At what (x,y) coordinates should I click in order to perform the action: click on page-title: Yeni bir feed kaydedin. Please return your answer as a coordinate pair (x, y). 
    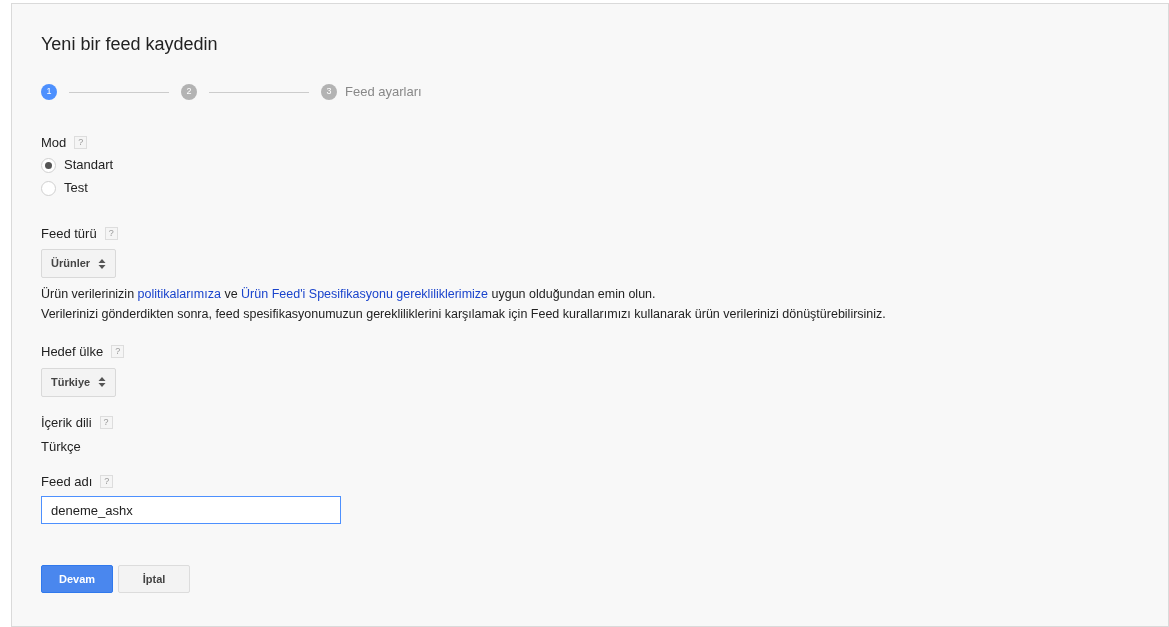
    Looking at the image, I should click on (130, 44).